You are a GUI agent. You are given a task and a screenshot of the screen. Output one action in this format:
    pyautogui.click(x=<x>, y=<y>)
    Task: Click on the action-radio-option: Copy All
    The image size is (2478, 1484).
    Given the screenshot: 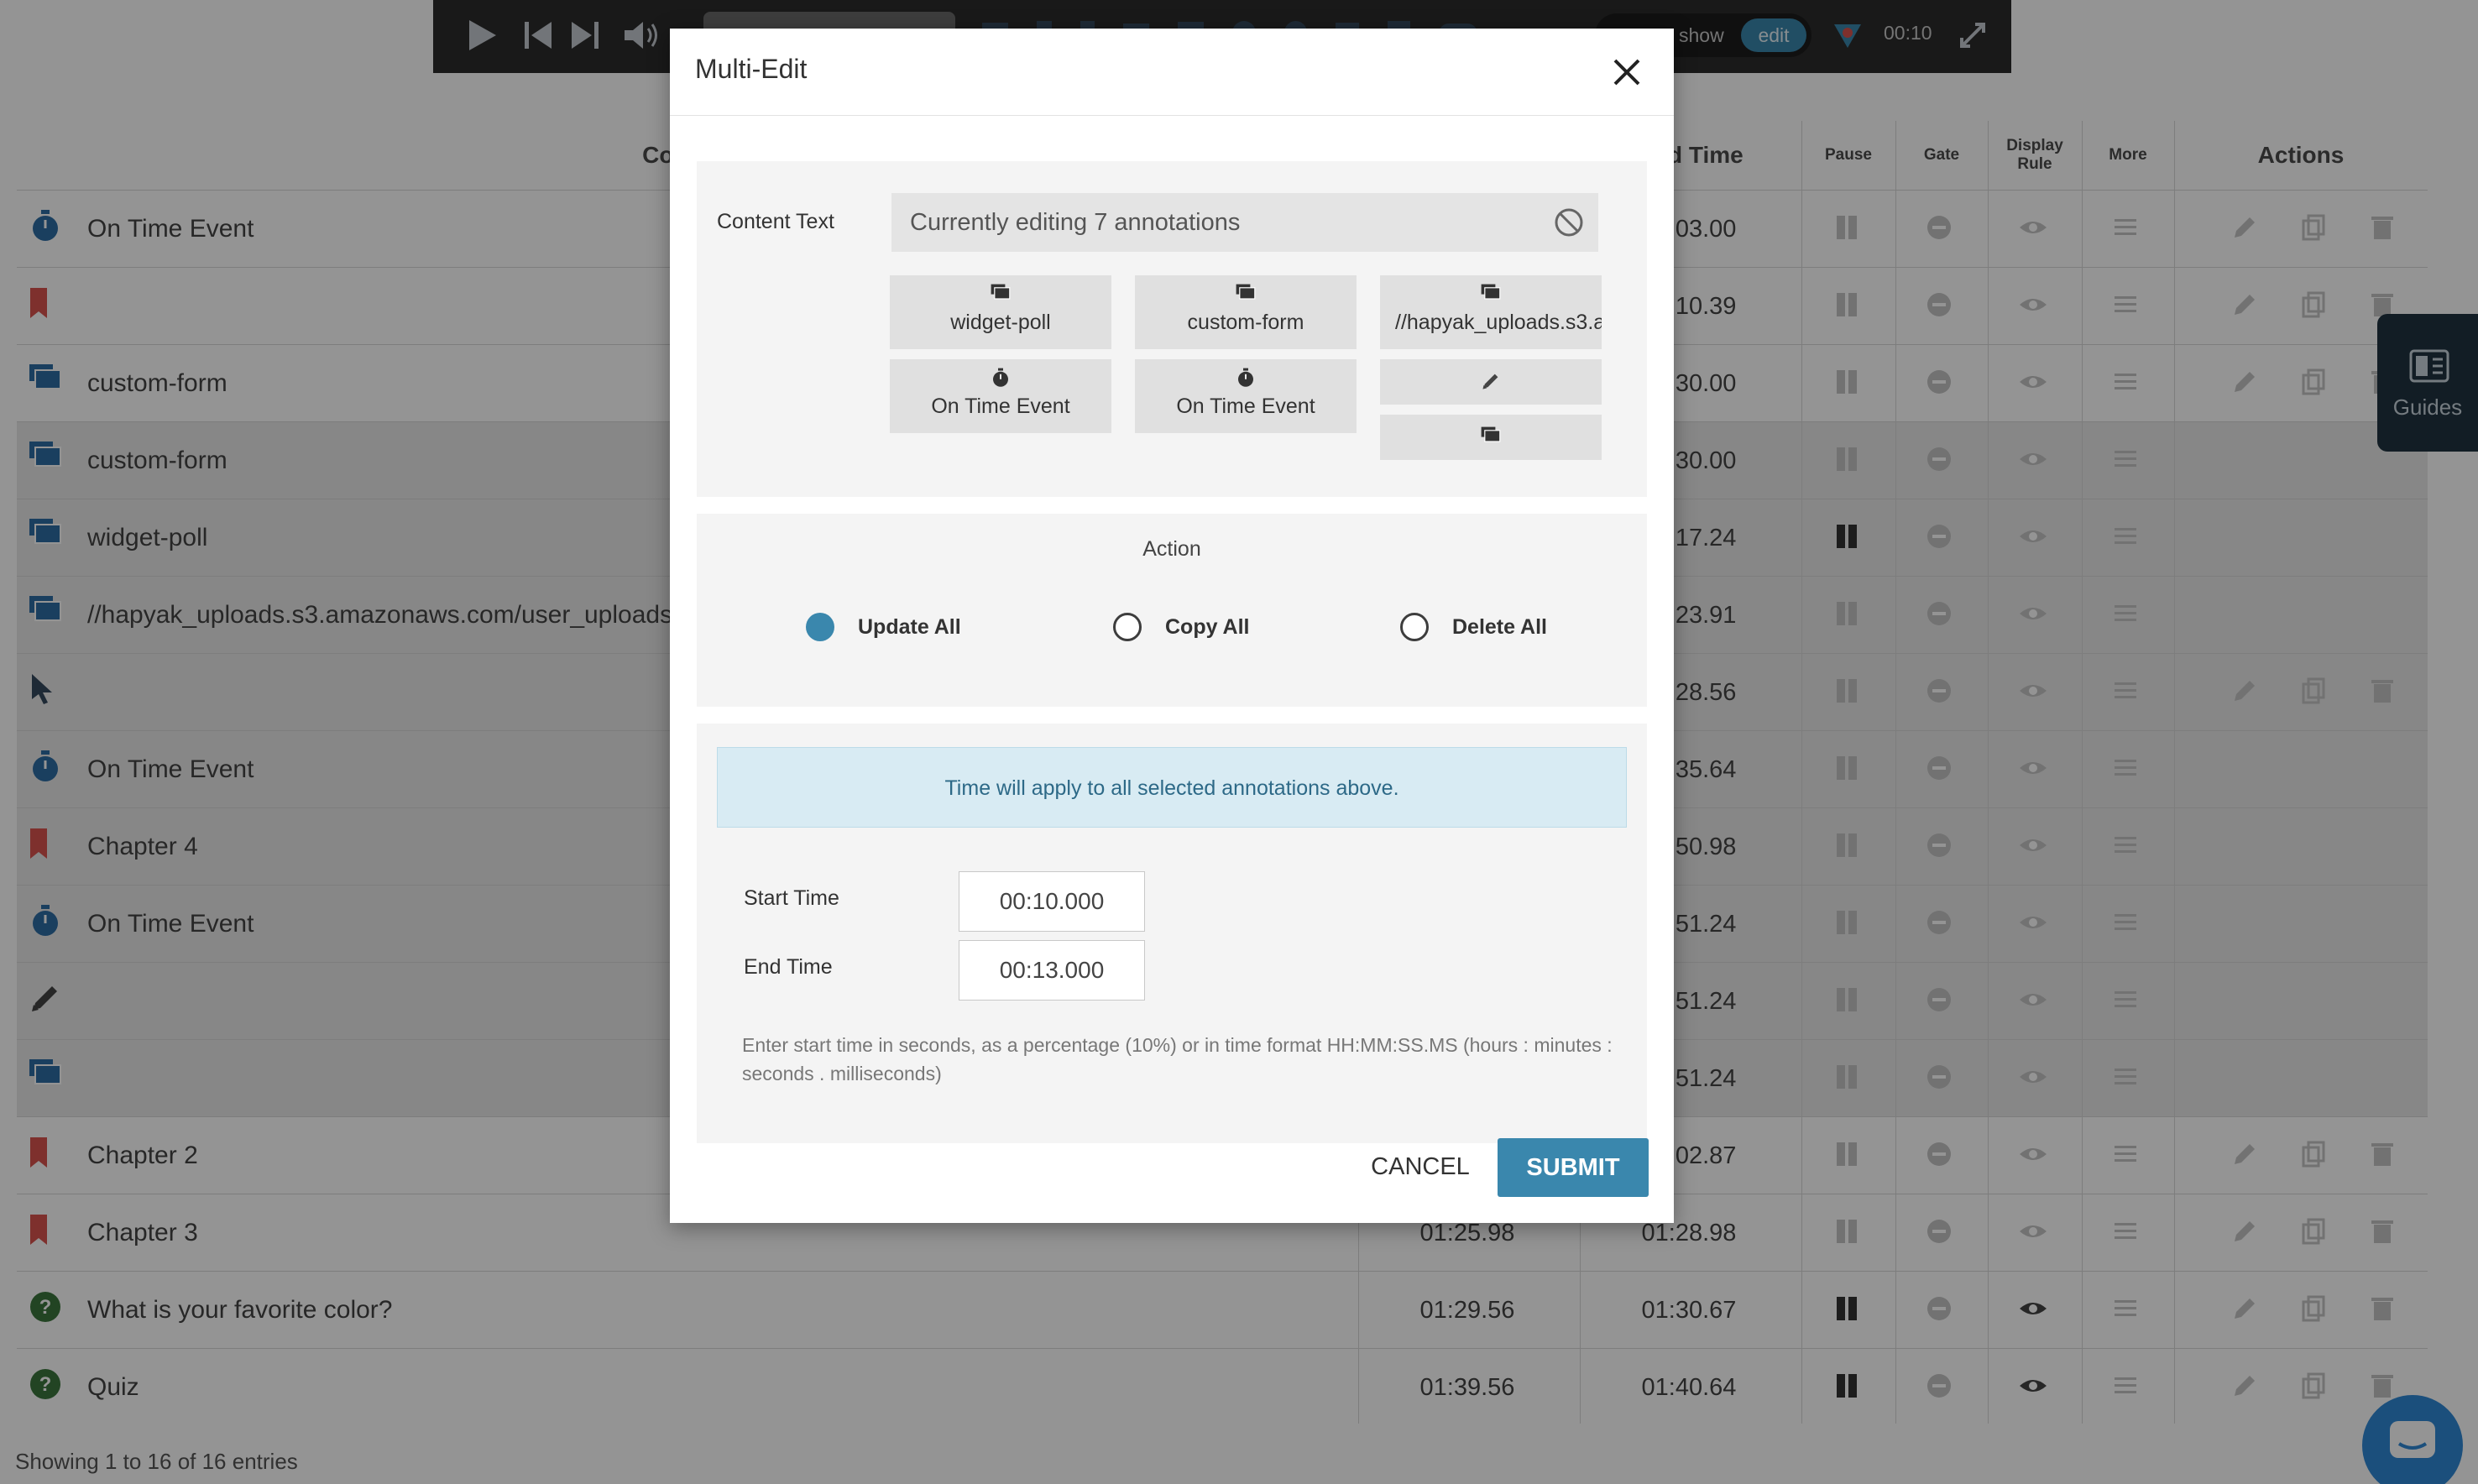 What is the action you would take?
    pyautogui.click(x=1181, y=627)
    